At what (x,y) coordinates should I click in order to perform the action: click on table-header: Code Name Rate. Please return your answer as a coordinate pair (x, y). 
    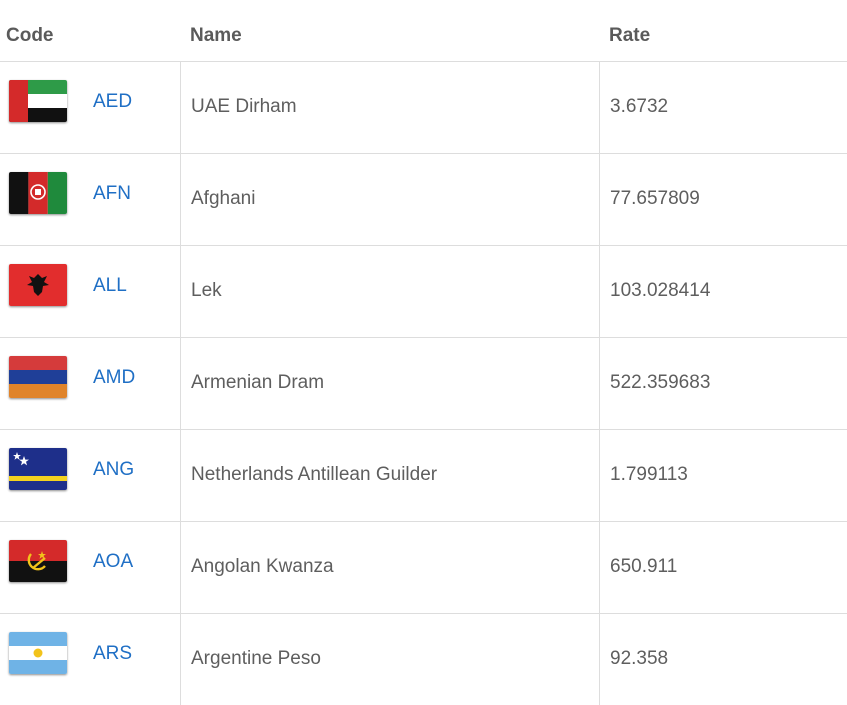
    Looking at the image, I should click on (423, 31).